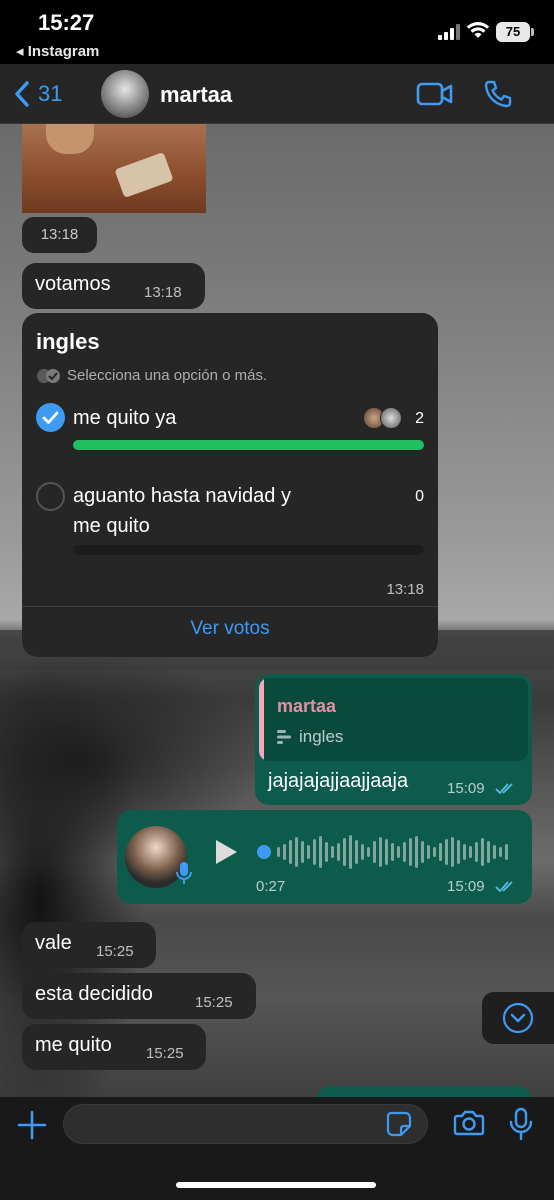 The height and width of the screenshot is (1200, 554). I want to click on quoted-message: martaa ingles, so click(393, 719).